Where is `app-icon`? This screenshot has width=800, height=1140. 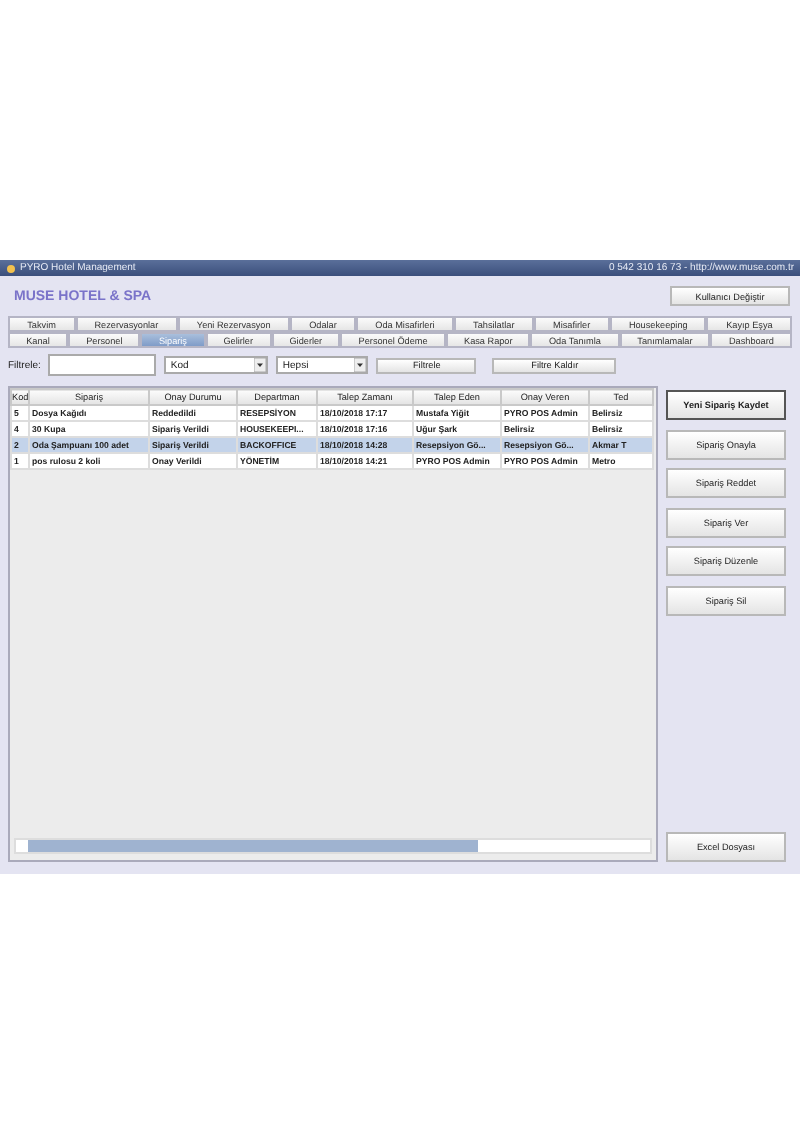
app-icon is located at coordinates (11, 268).